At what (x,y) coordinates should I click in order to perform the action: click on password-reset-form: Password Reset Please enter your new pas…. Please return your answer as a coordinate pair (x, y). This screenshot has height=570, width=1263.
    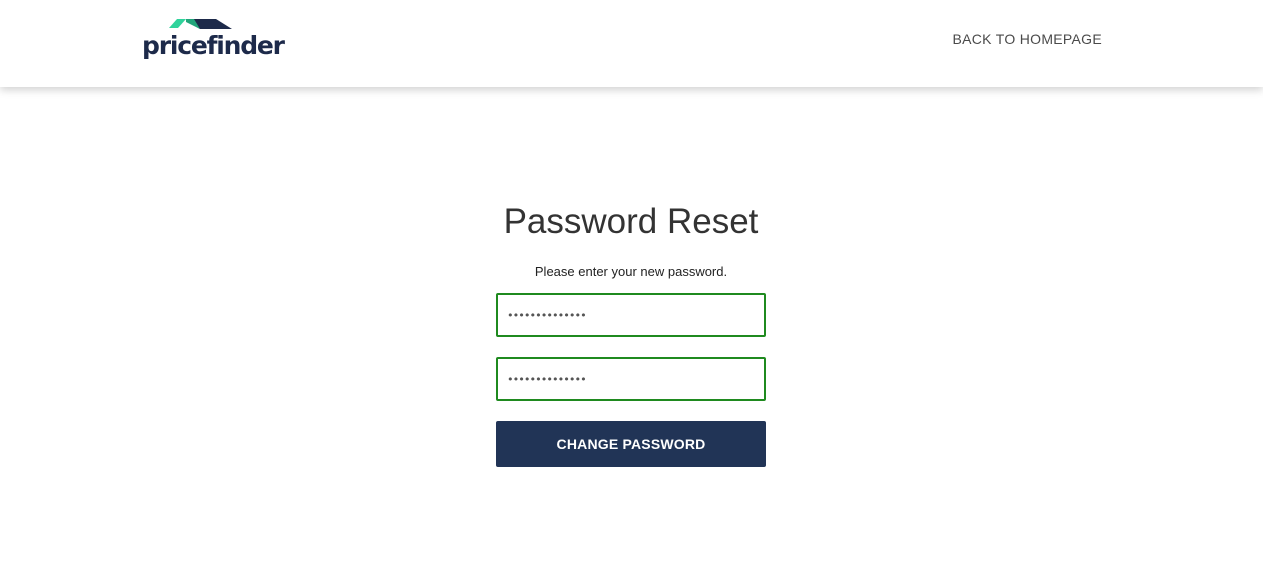
    Looking at the image, I should click on (631, 333).